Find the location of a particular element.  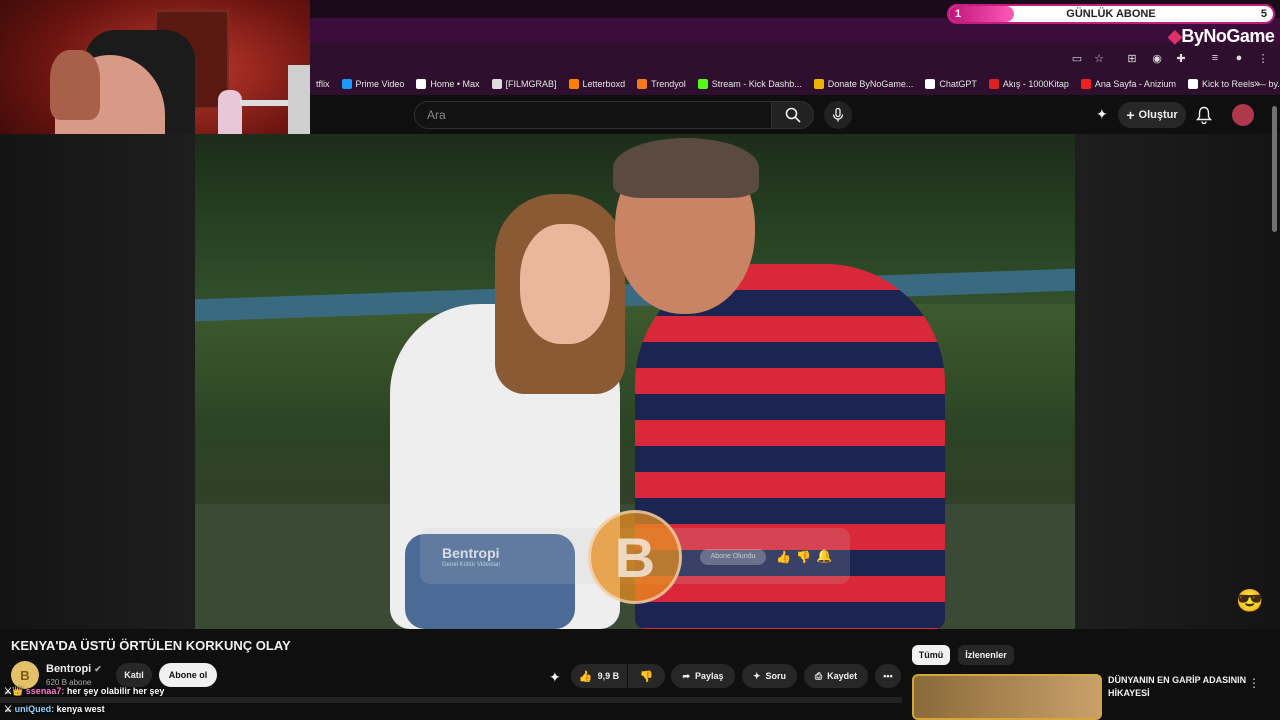

bookmark-item: Ana Sayfa - Anizium is located at coordinates (1128, 84).